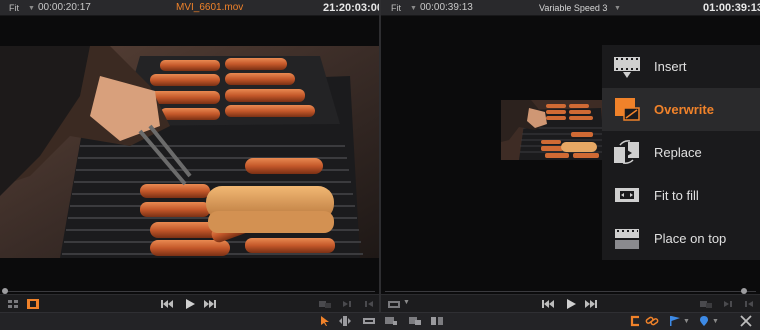 This screenshot has width=760, height=330. I want to click on film-strip-icon, so click(33, 304).